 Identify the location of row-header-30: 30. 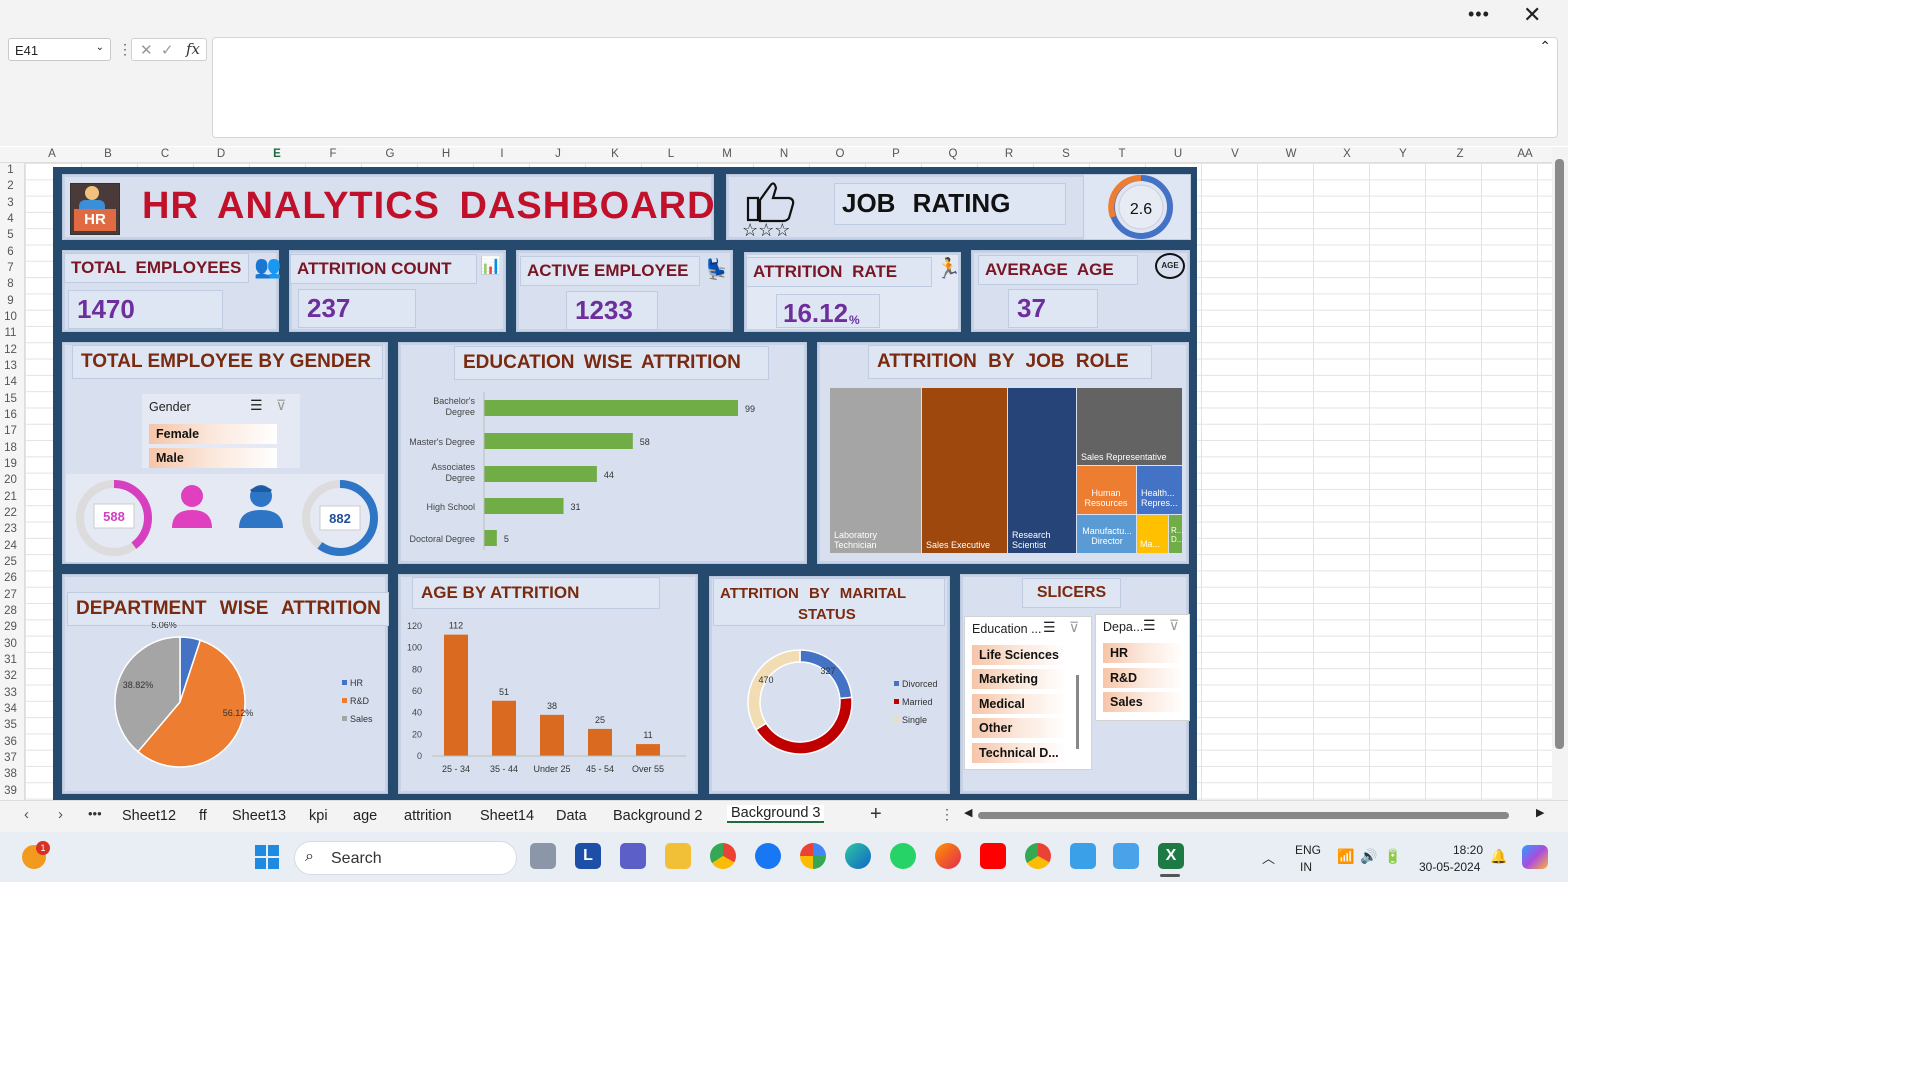
(10, 644).